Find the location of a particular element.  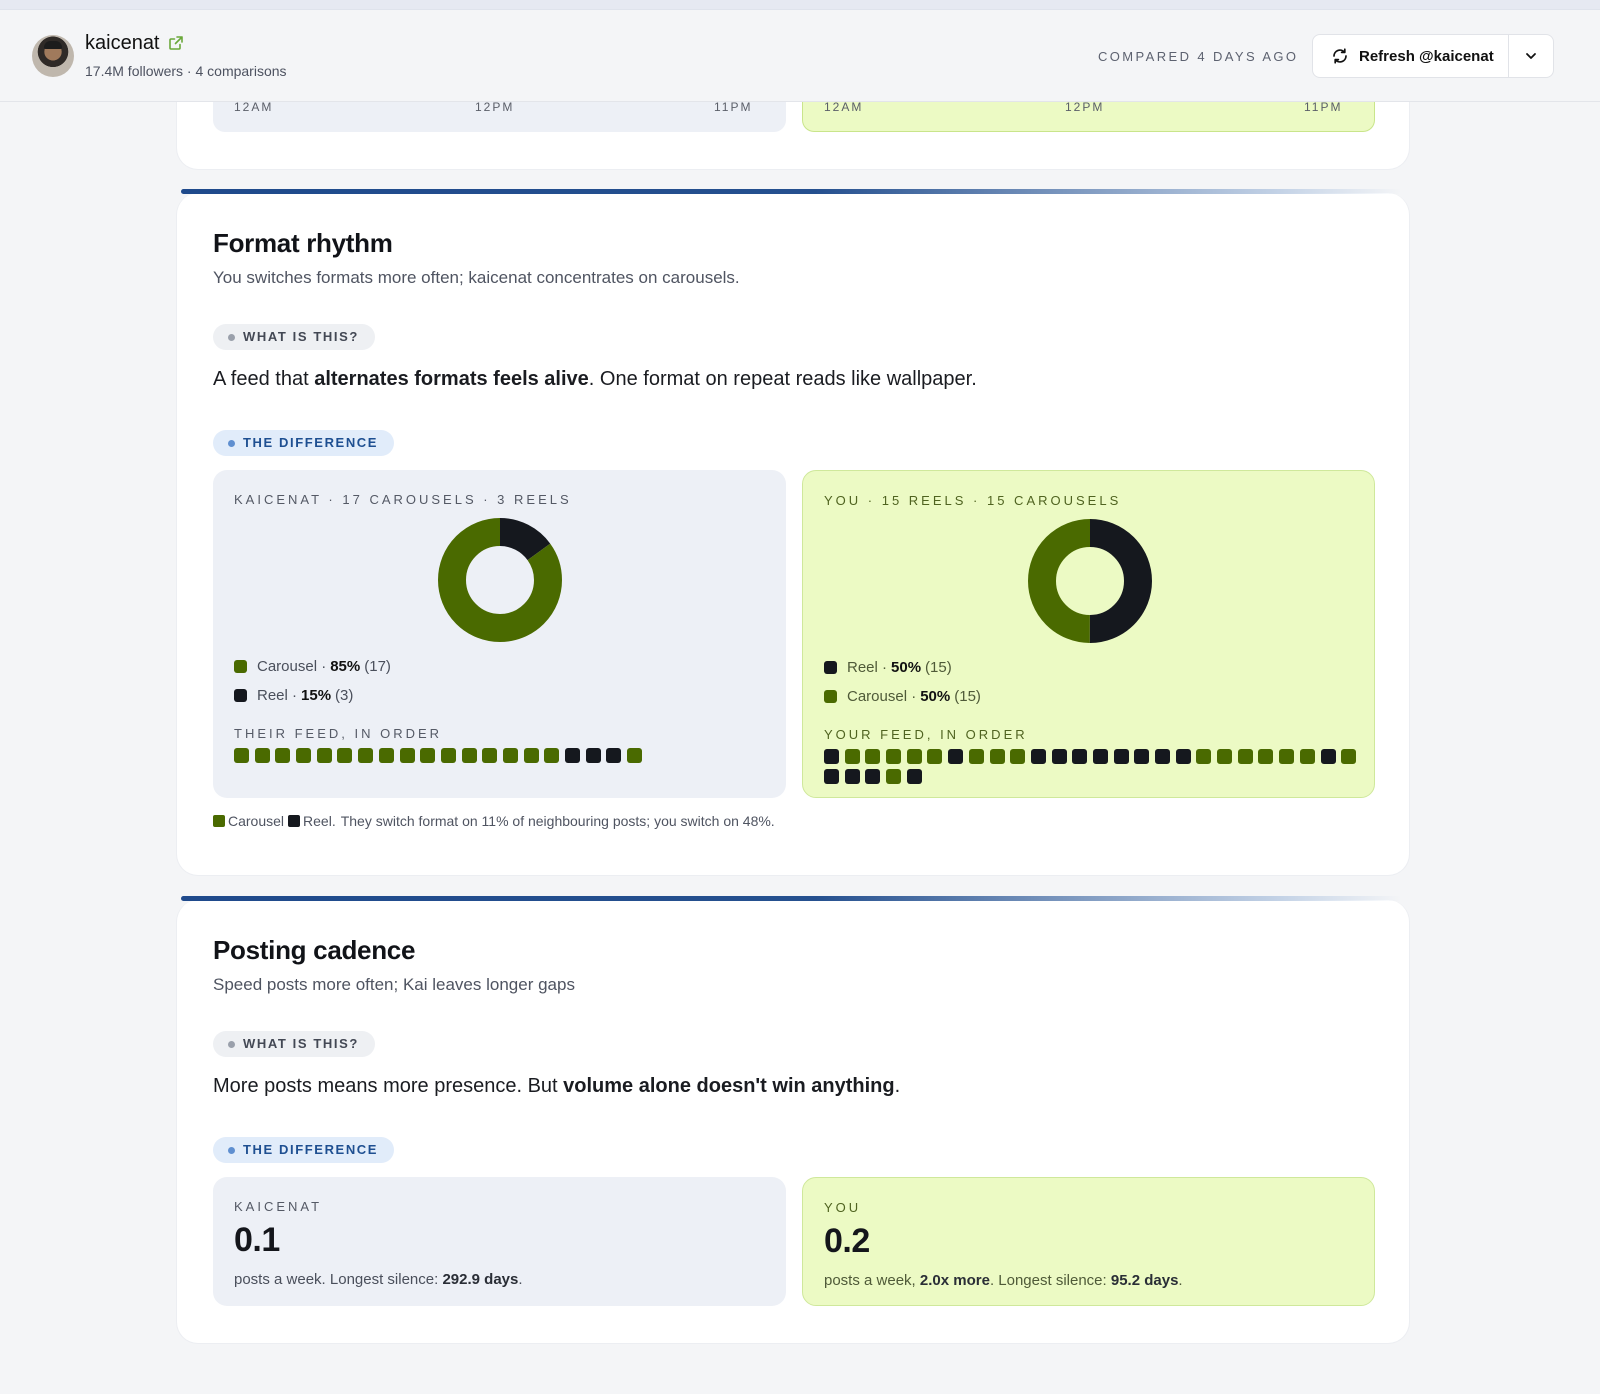

avatar is located at coordinates (53, 56).